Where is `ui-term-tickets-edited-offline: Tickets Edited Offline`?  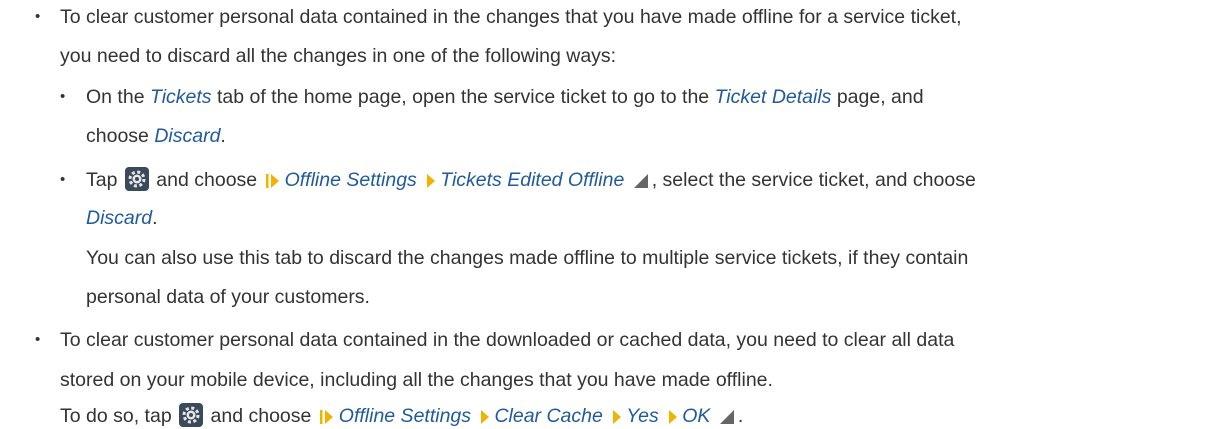
ui-term-tickets-edited-offline: Tickets Edited Offline is located at coordinates (532, 180).